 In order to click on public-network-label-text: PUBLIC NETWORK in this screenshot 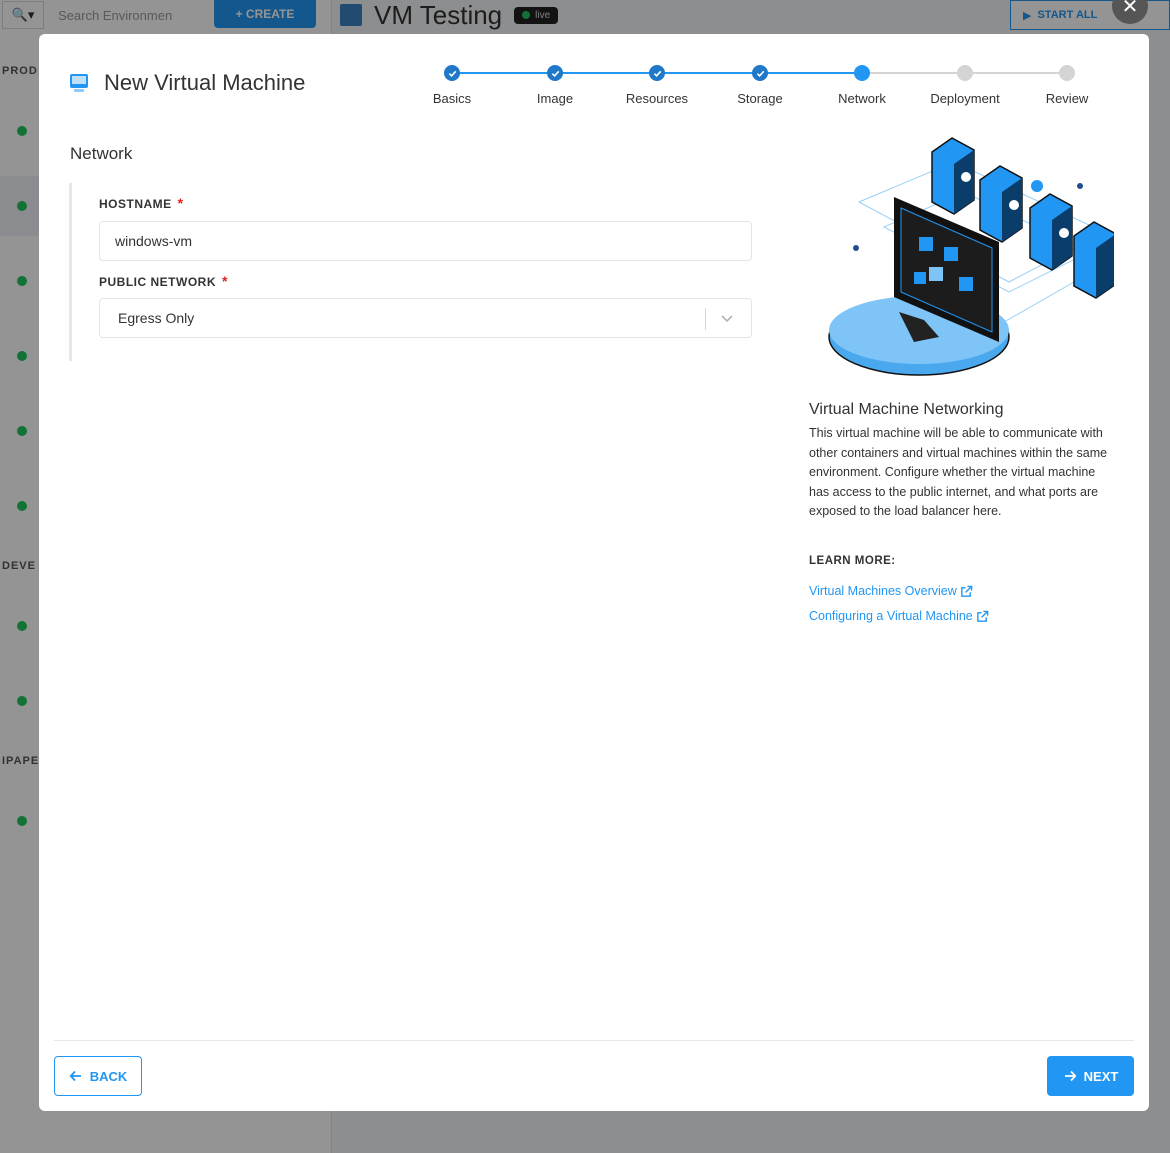, I will do `click(157, 282)`.